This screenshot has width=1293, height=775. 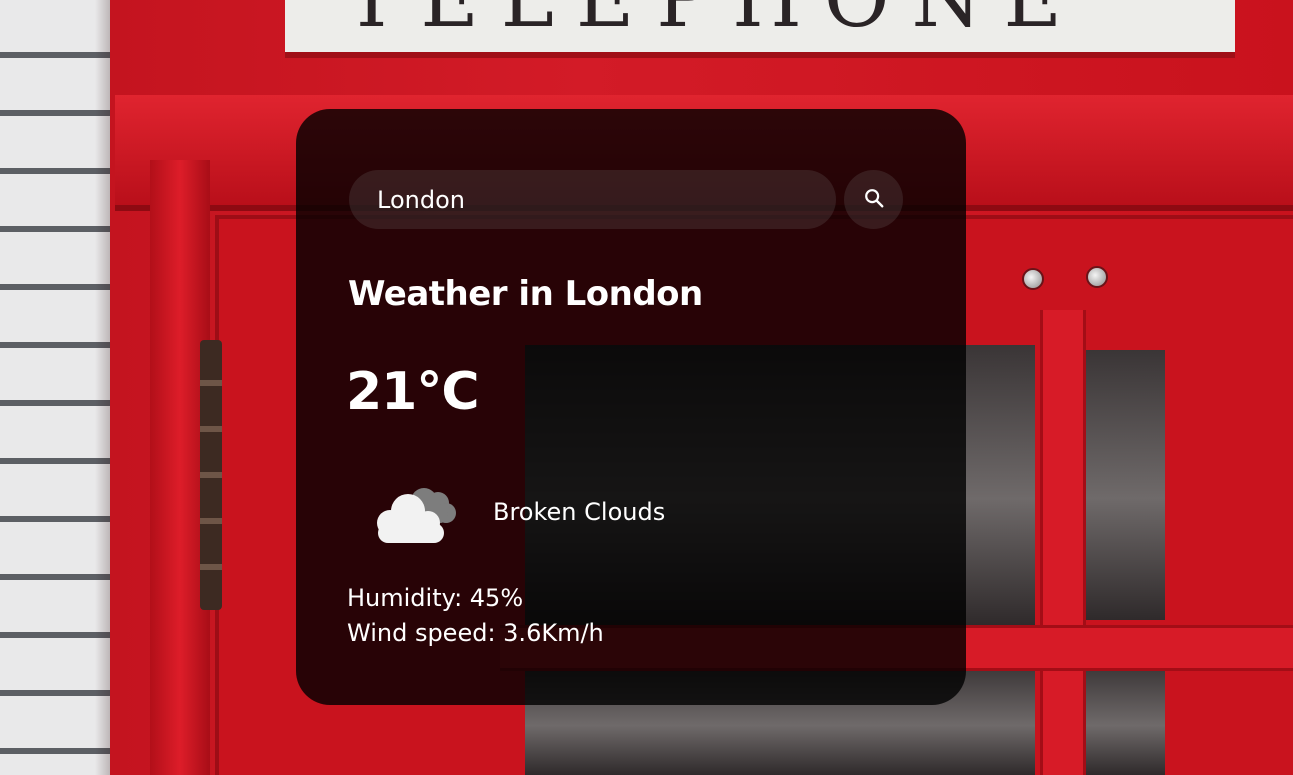 I want to click on door-hinge, so click(x=211, y=475).